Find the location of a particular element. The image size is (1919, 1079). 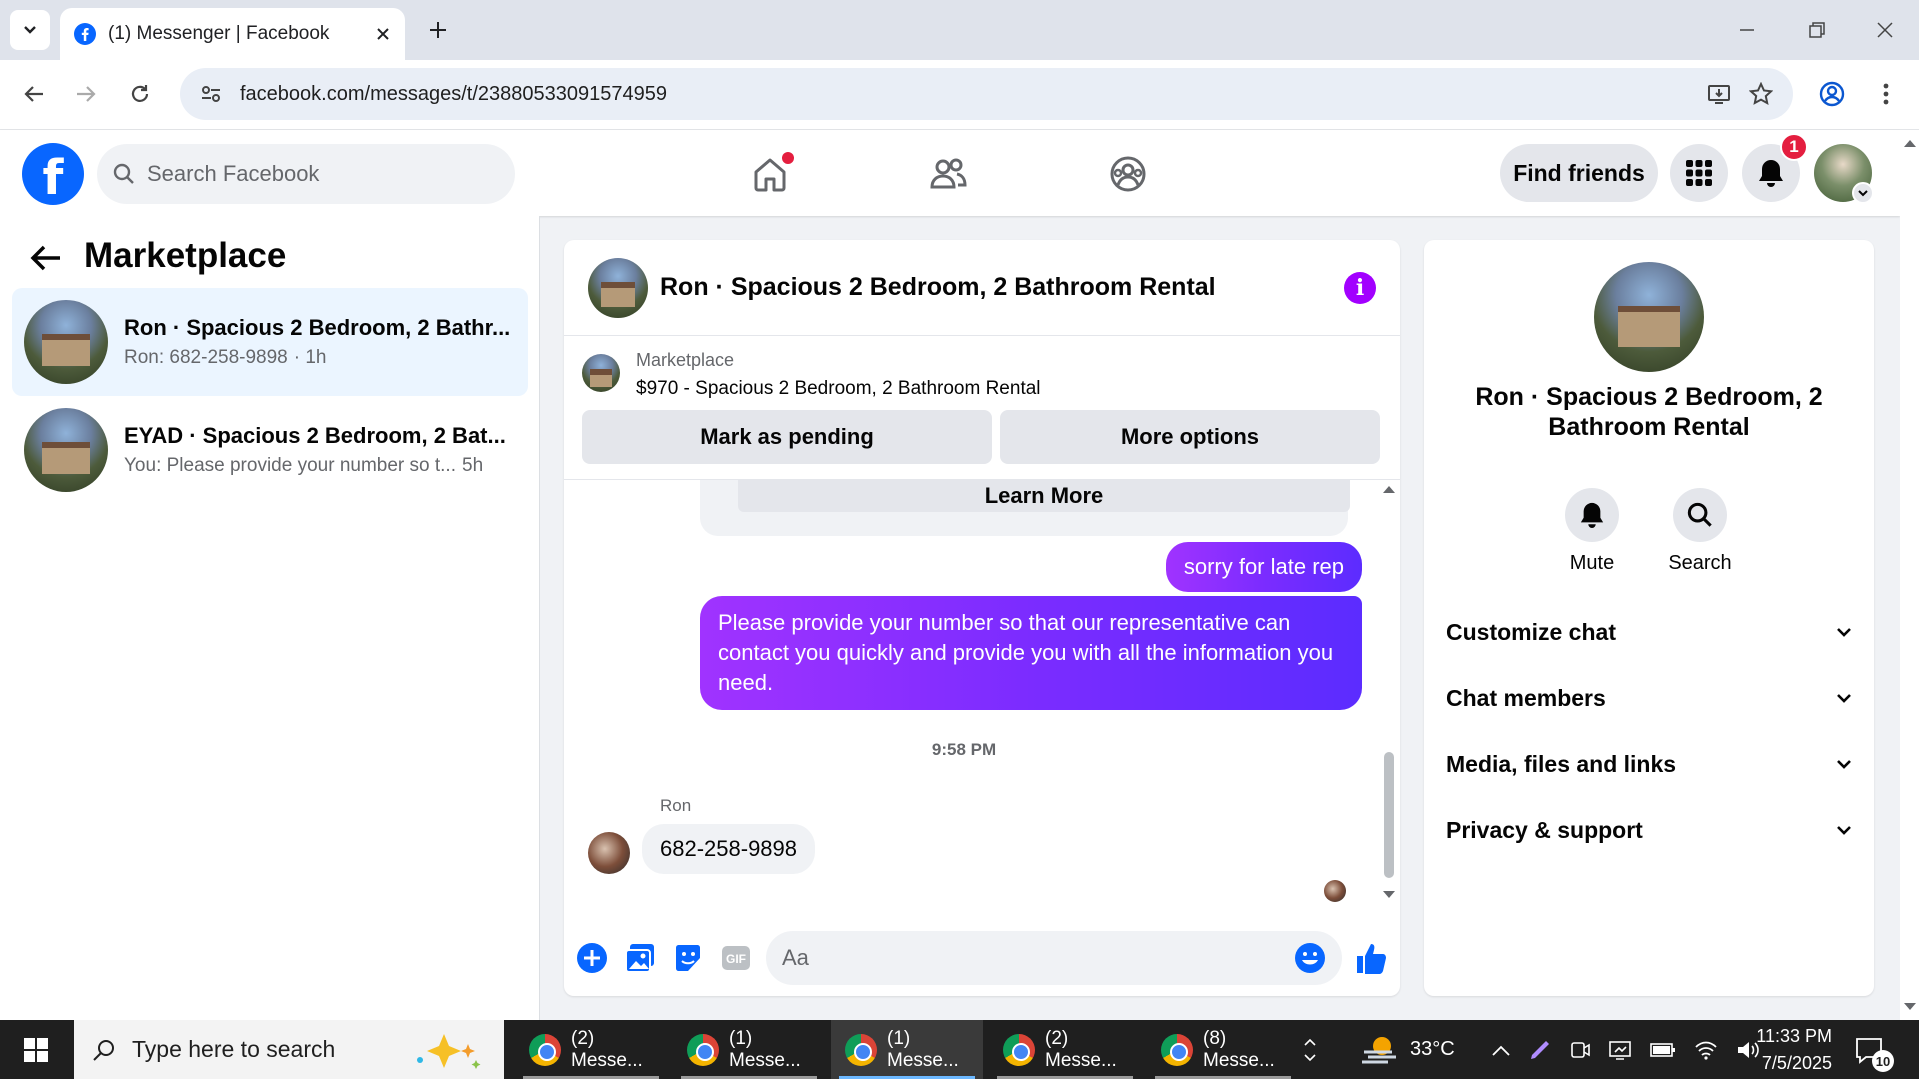

account-chevron is located at coordinates (1863, 193).